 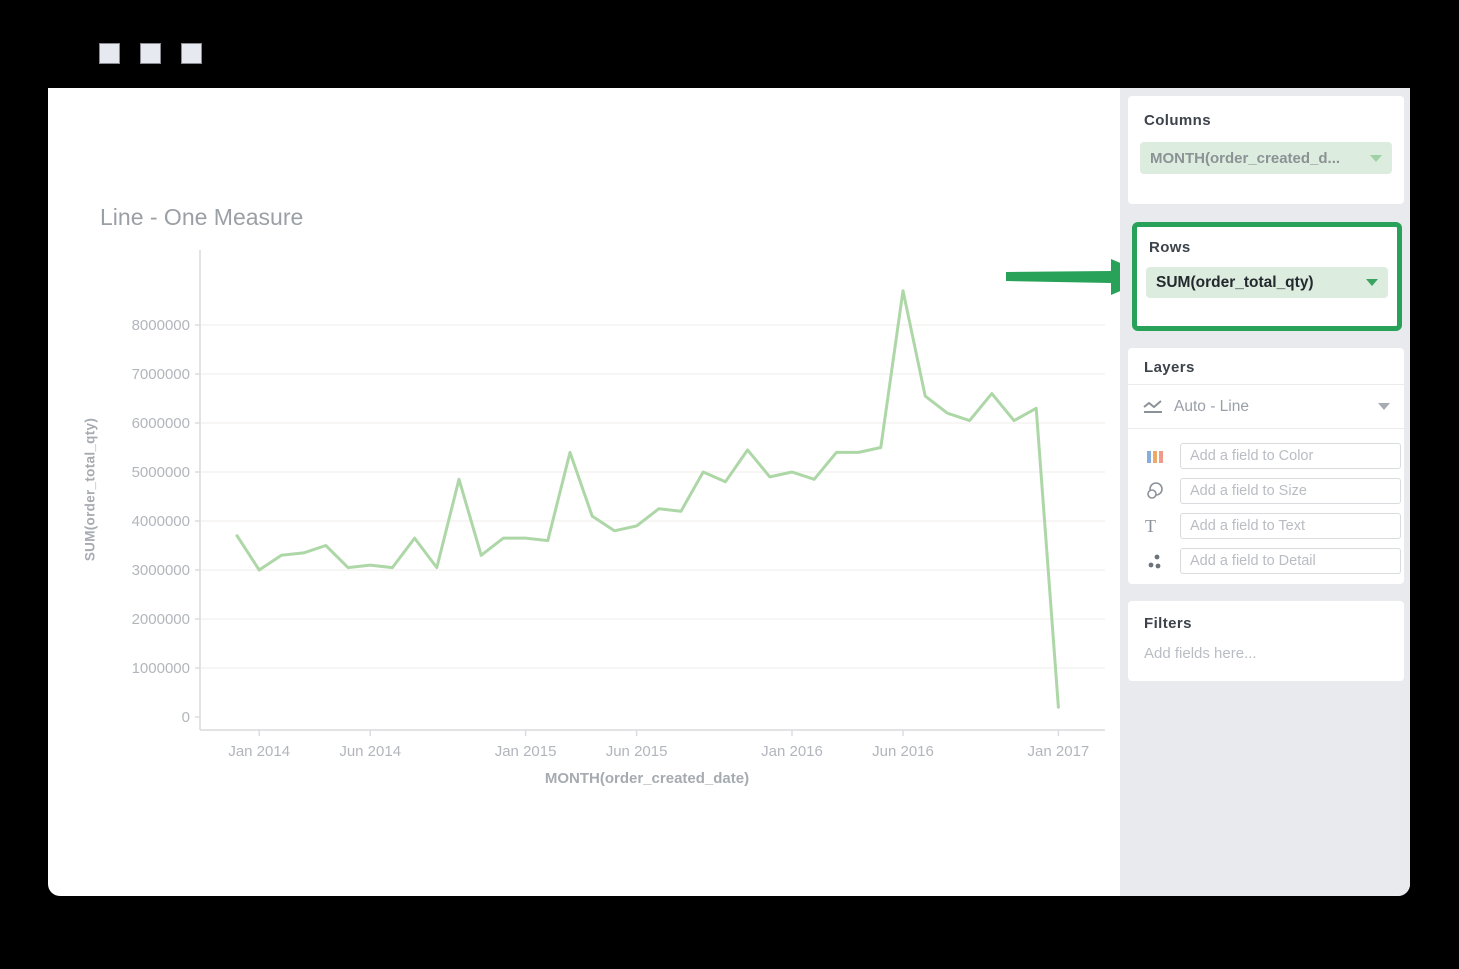 I want to click on detail-field-row, so click(x=1266, y=561).